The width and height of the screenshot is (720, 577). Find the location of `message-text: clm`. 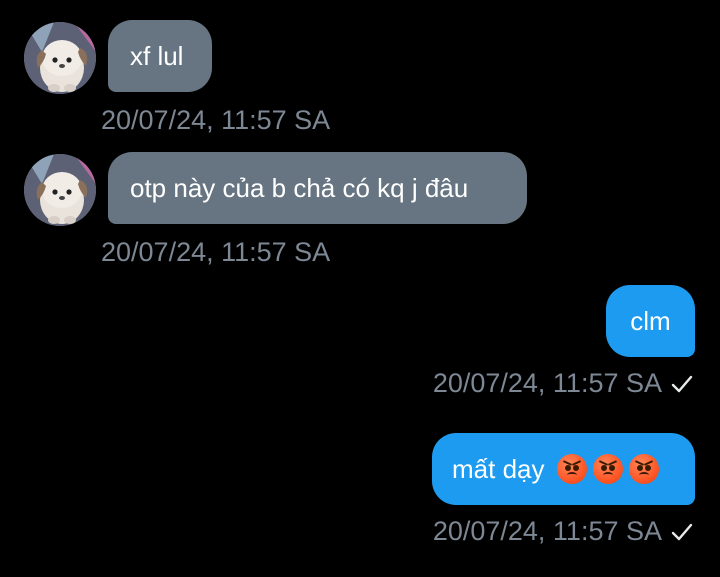

message-text: clm is located at coordinates (650, 321).